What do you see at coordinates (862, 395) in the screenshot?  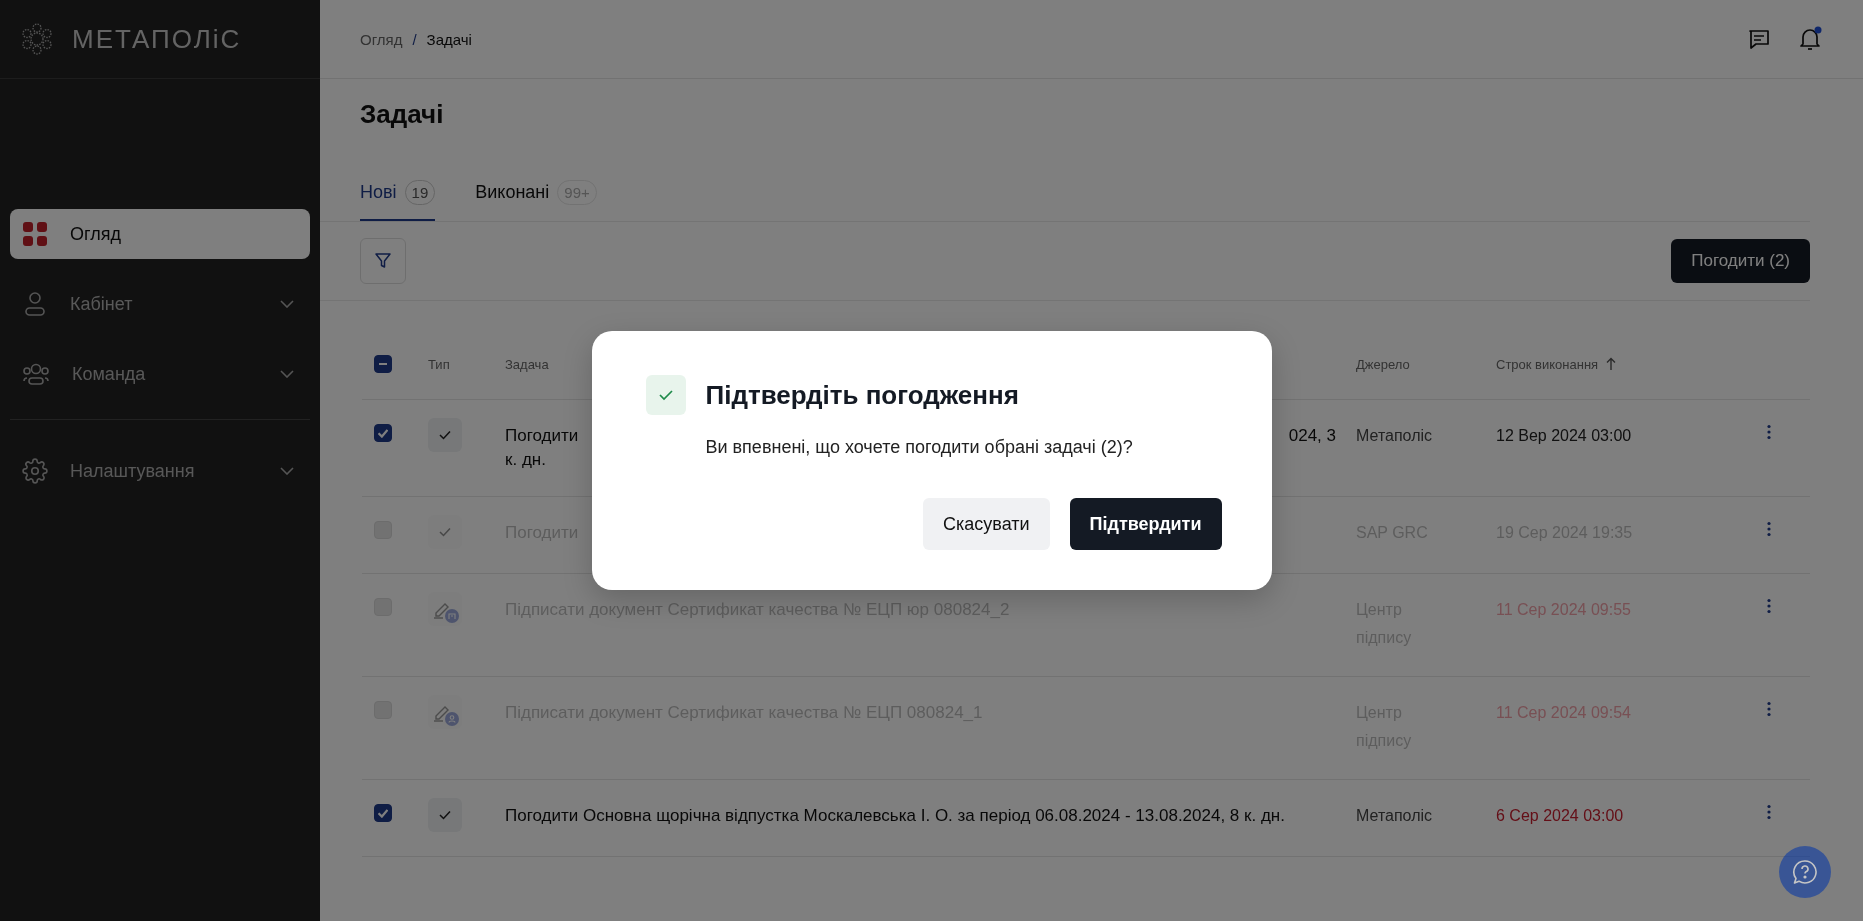 I see `dialog-title: Підтвердіть погодження` at bounding box center [862, 395].